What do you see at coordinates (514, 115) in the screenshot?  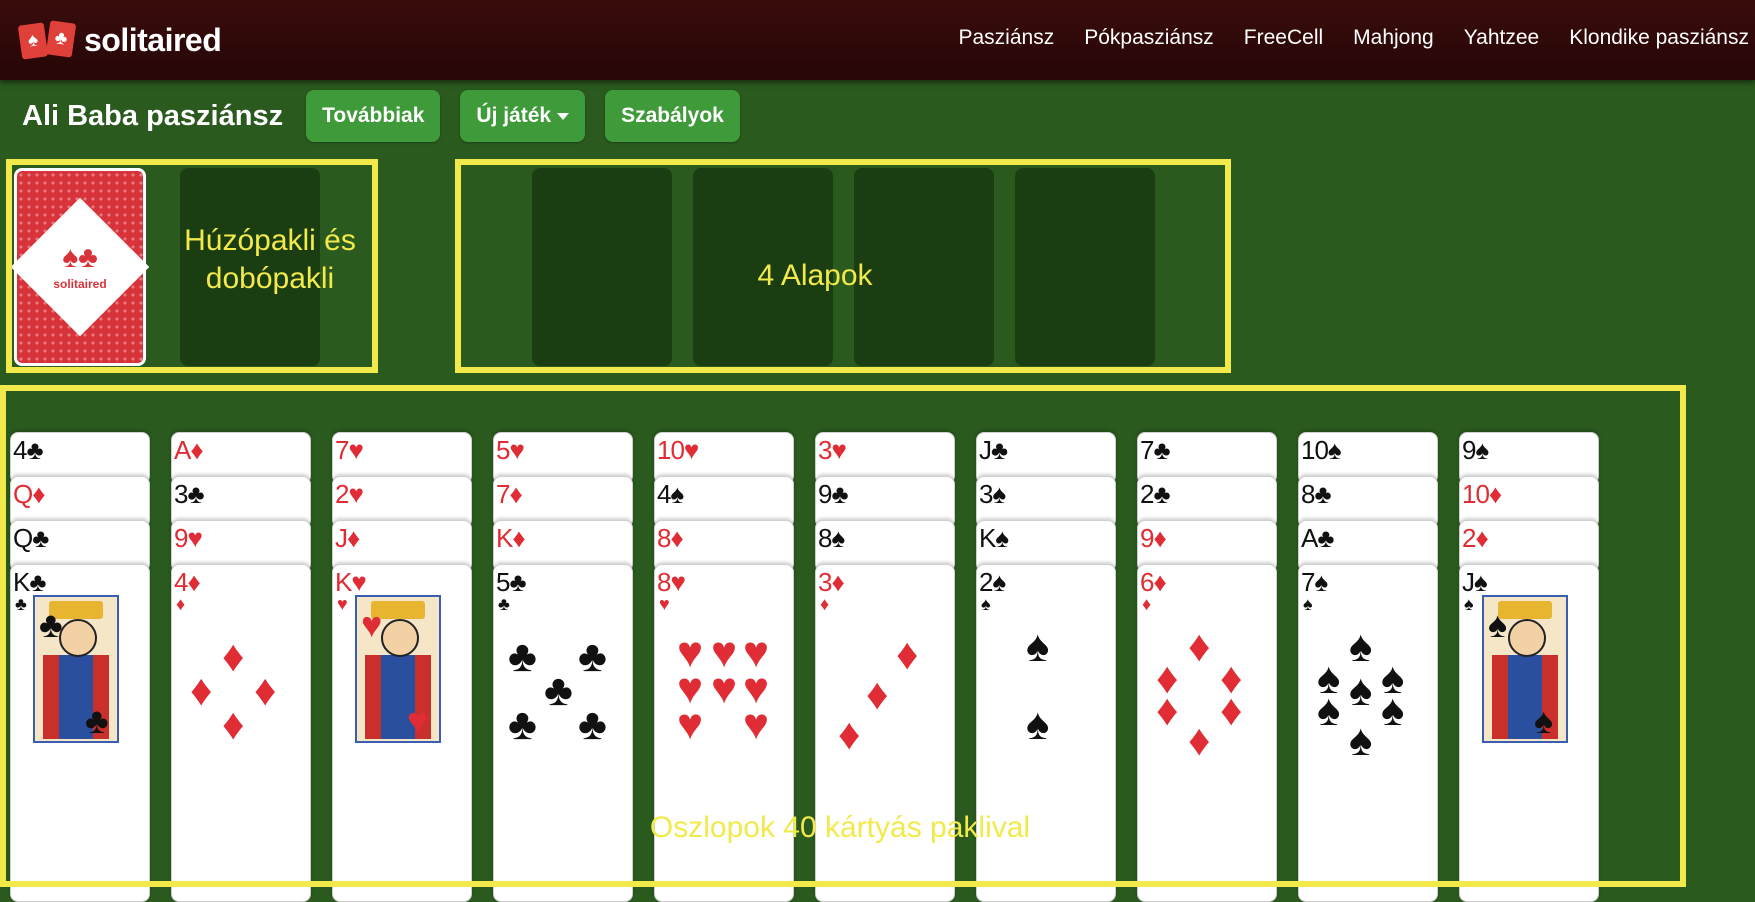 I see `new-game-label: Új játék` at bounding box center [514, 115].